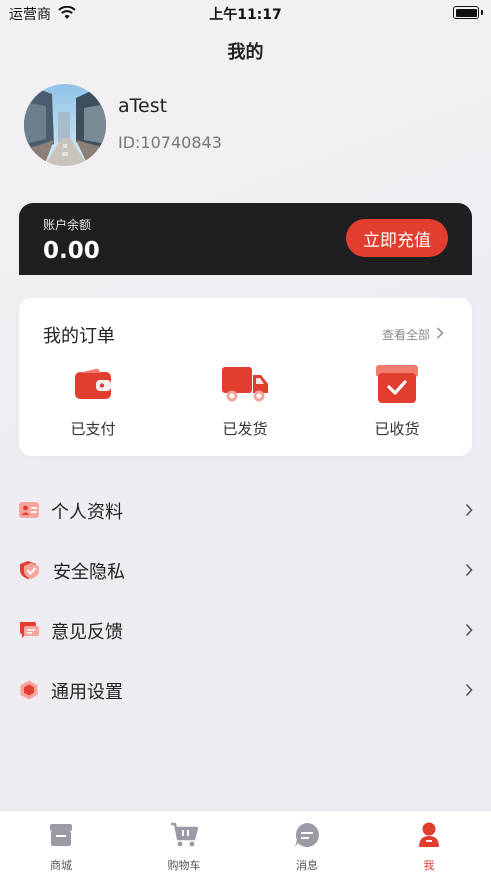 The image size is (491, 877). Describe the element at coordinates (29, 690) in the screenshot. I see `settings-hexagon-icon` at that location.